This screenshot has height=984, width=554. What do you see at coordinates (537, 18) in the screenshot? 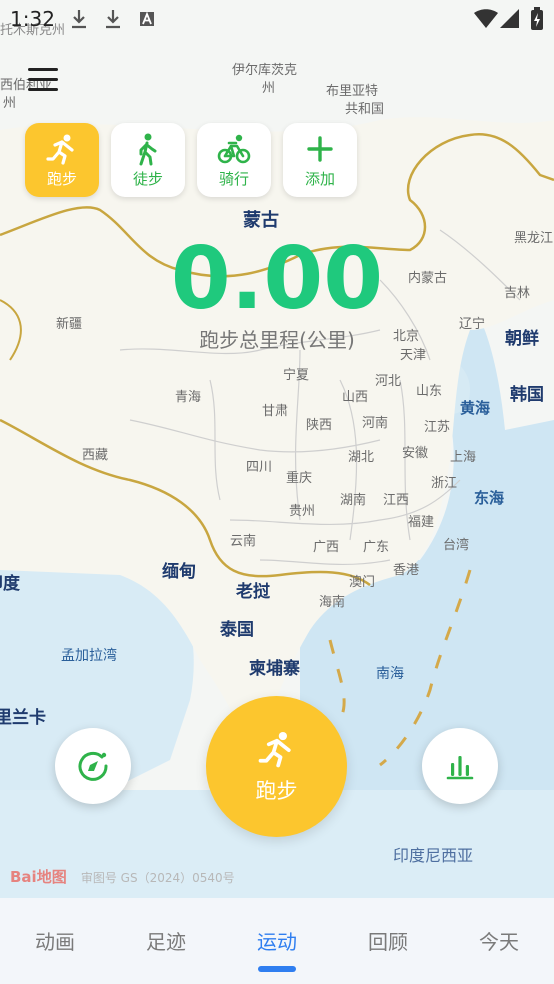
I see `battery-icon` at bounding box center [537, 18].